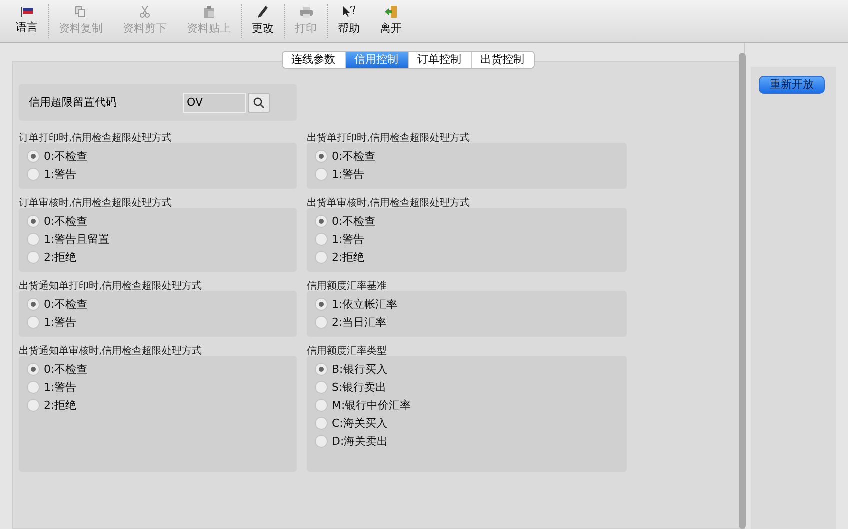 This screenshot has height=529, width=848. Describe the element at coordinates (391, 21) in the screenshot. I see `toolbar-button: 离开` at that location.